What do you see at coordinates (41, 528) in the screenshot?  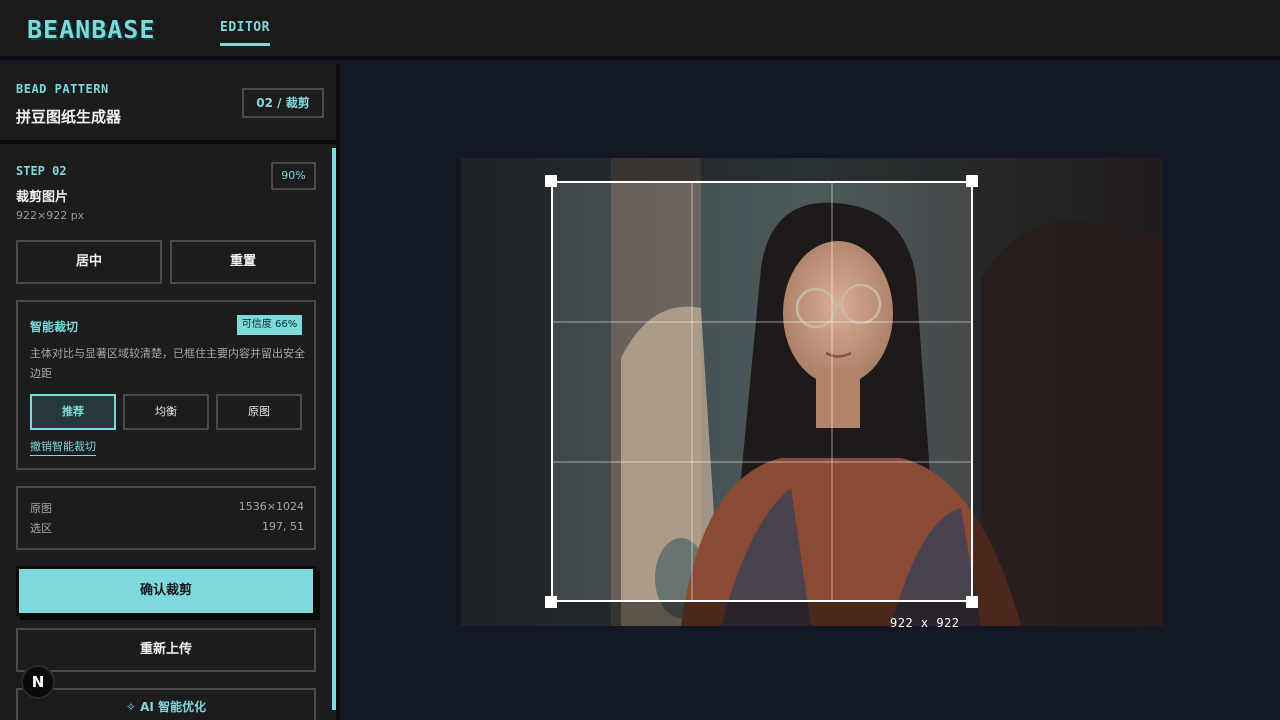 I see `info-selection-label: 选区` at bounding box center [41, 528].